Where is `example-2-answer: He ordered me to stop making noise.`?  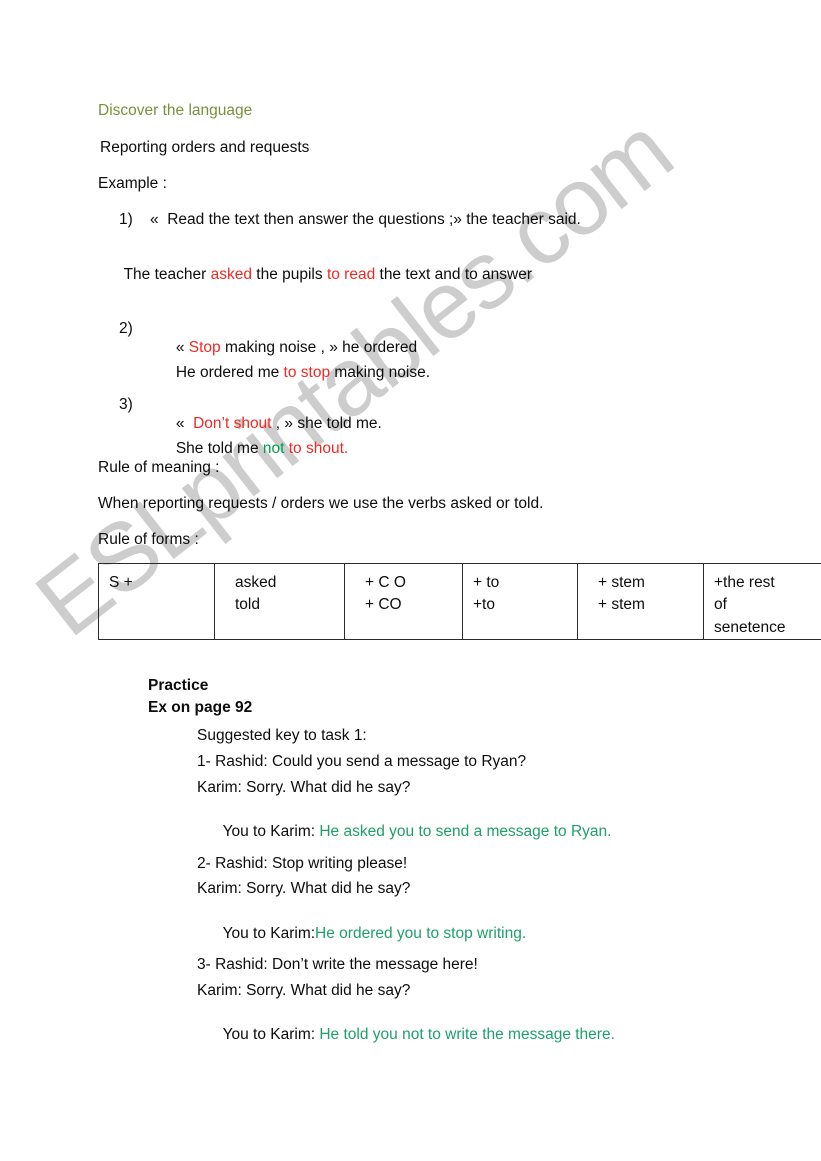 example-2-answer: He ordered me to stop making noise. is located at coordinates (290, 373).